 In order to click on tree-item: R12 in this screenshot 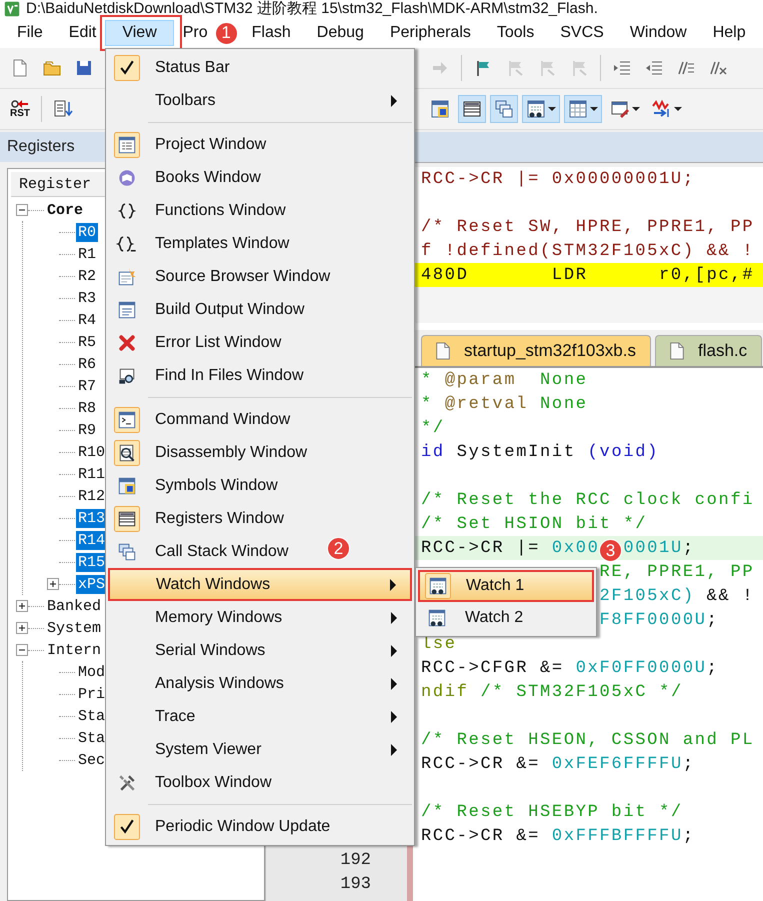, I will do `click(92, 496)`.